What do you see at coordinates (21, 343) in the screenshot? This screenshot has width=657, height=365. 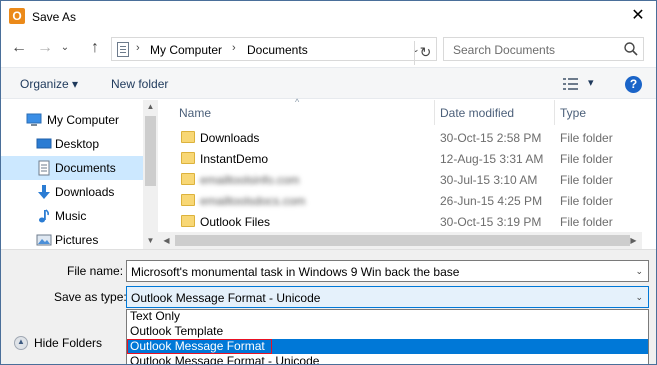 I see `chevron-up-icon: ▲` at bounding box center [21, 343].